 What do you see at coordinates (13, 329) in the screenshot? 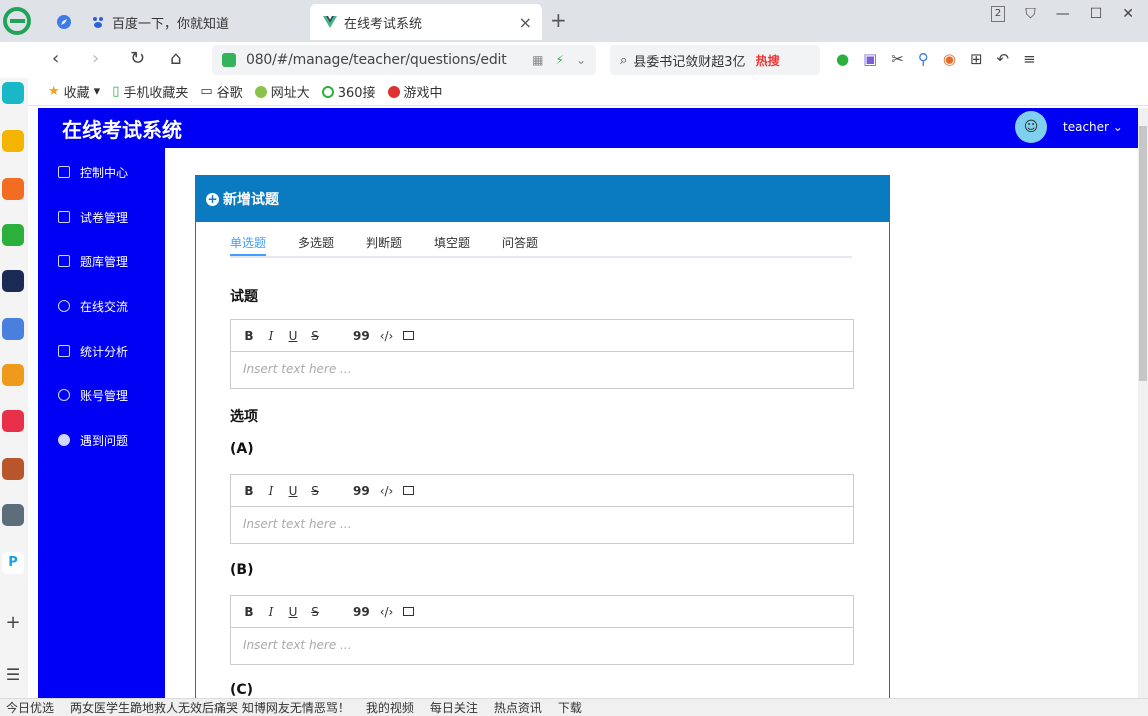
I see `document-icon` at bounding box center [13, 329].